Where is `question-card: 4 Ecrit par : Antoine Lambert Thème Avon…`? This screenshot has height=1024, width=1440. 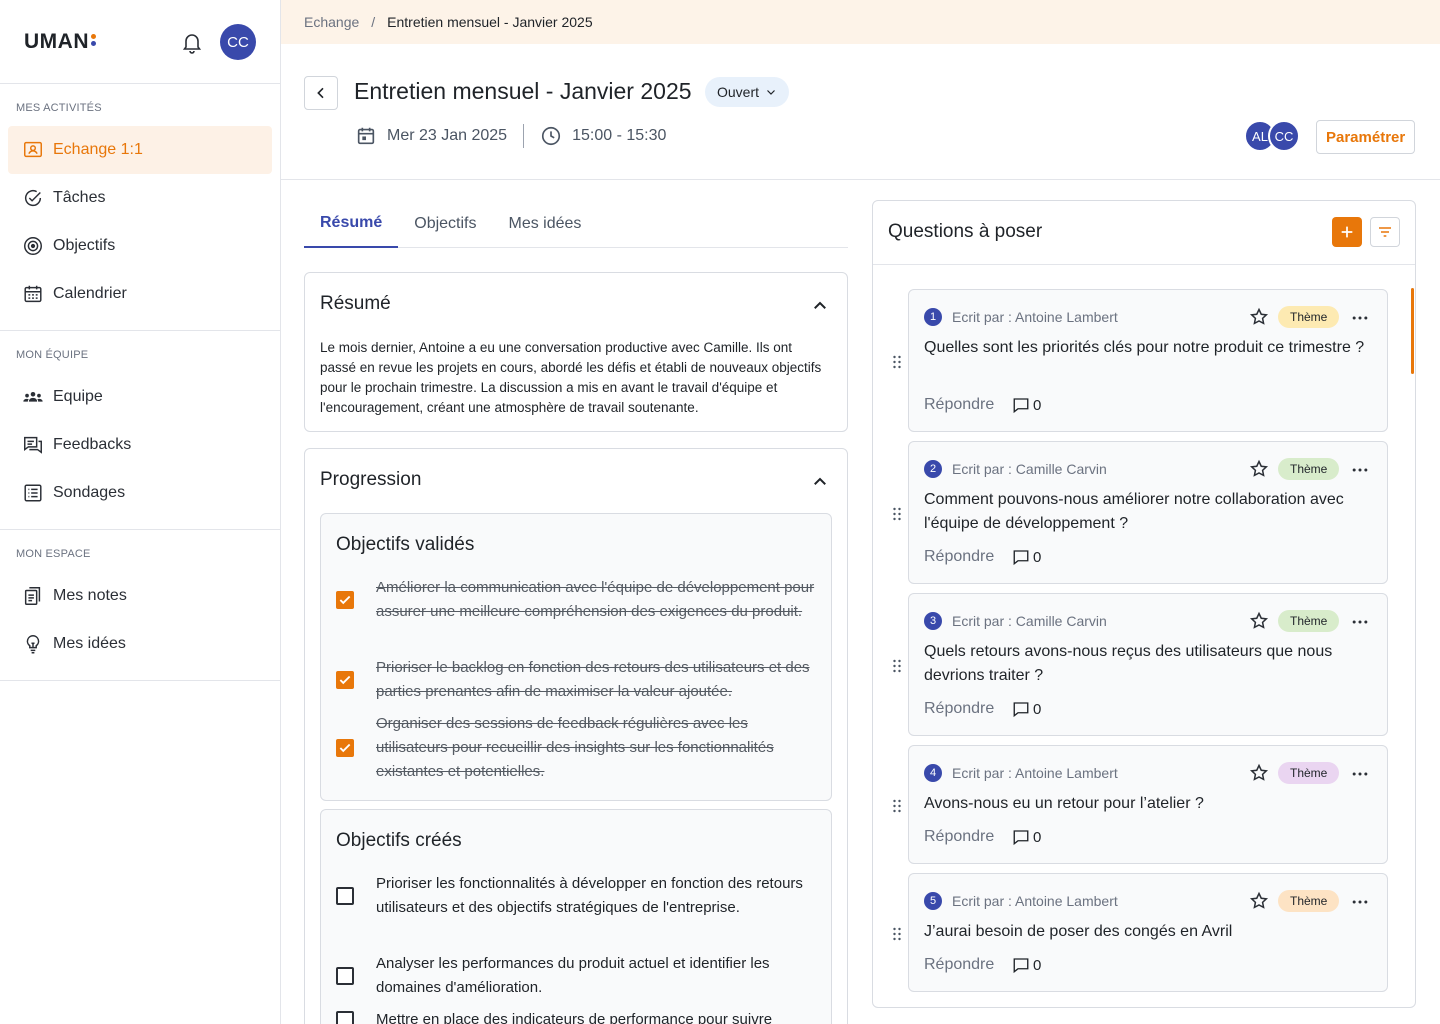
question-card: 4 Ecrit par : Antoine Lambert Thème Avon… is located at coordinates (1140, 804).